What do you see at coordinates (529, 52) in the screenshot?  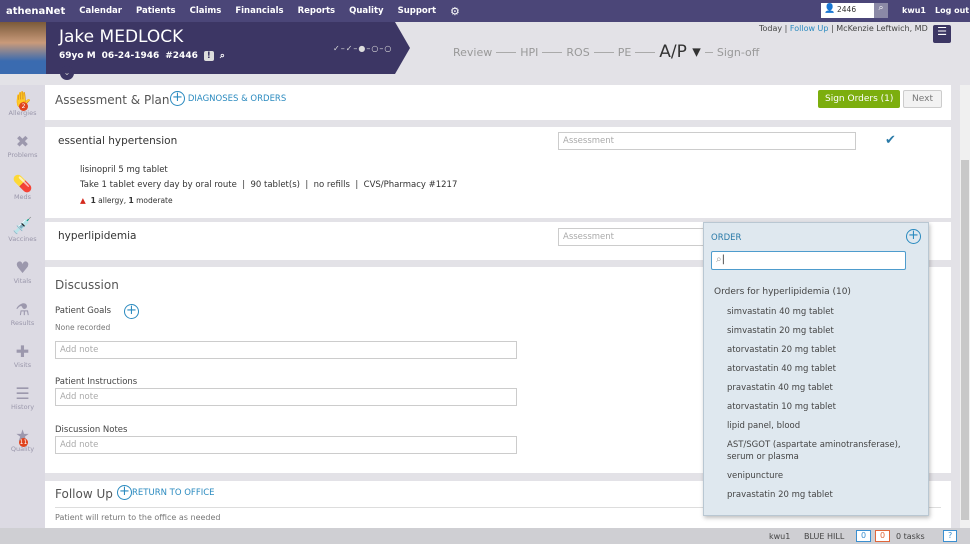 I see `step-hpi: HPI` at bounding box center [529, 52].